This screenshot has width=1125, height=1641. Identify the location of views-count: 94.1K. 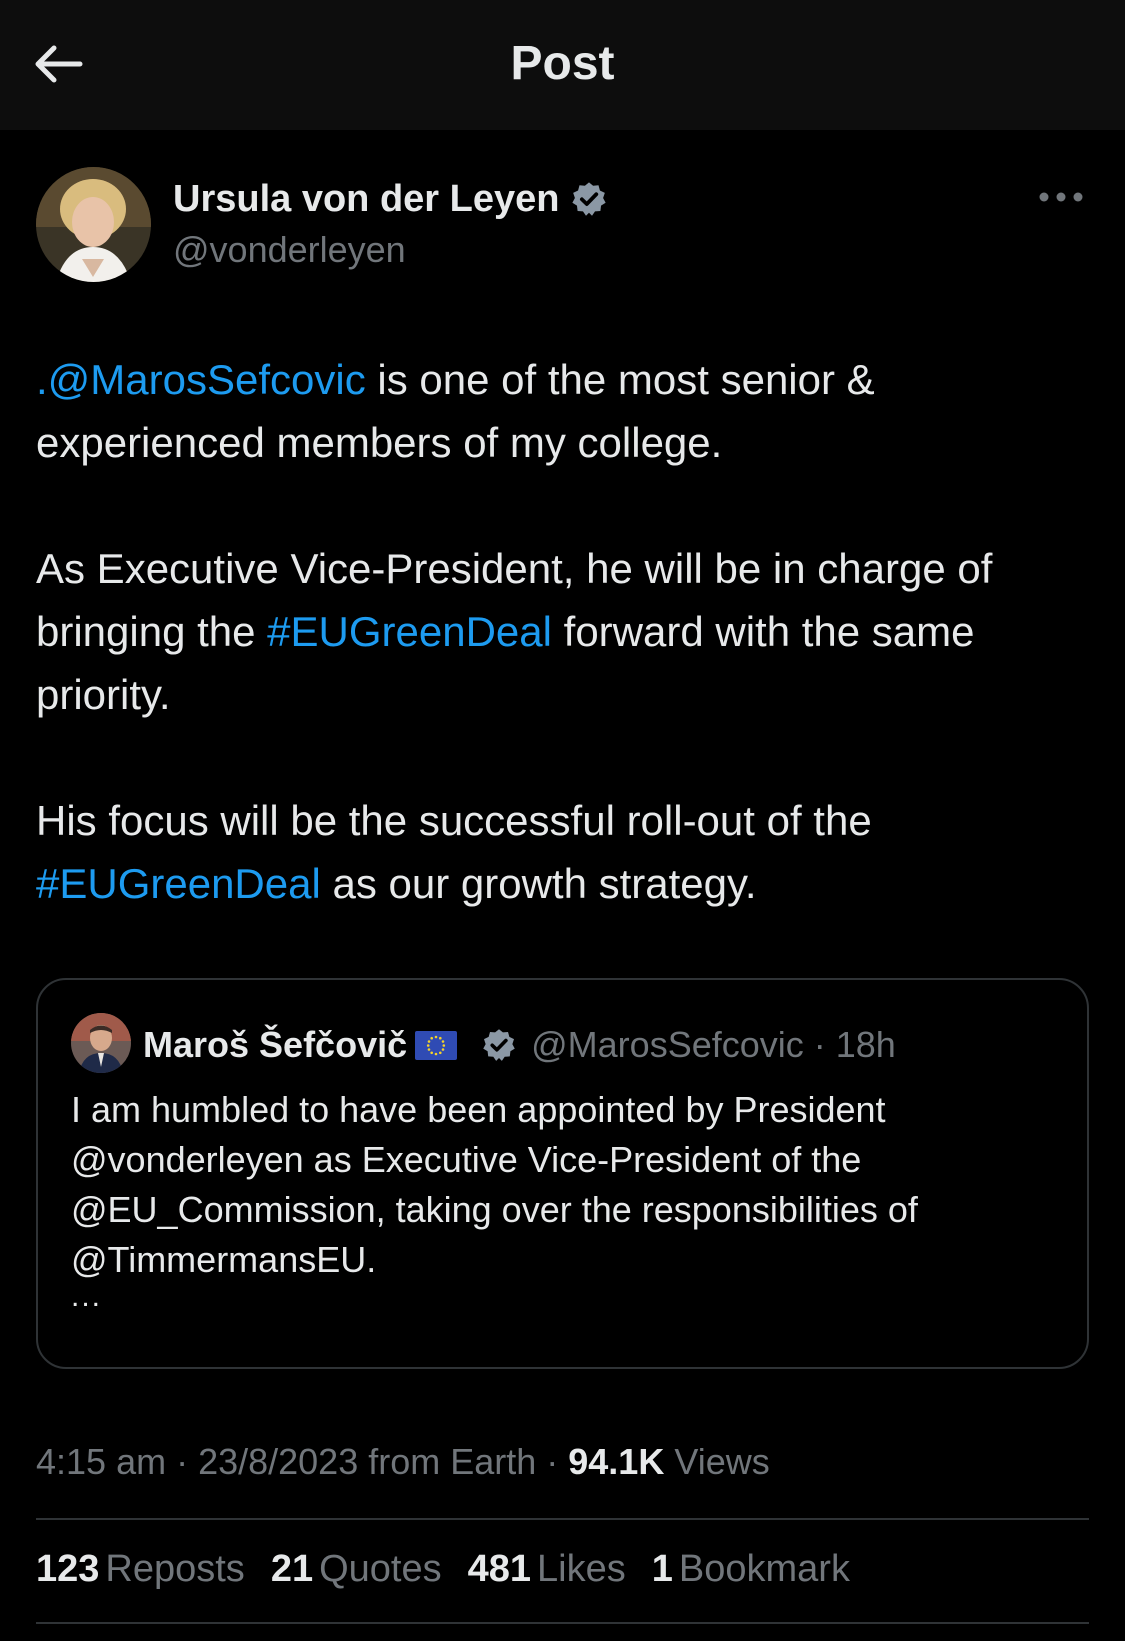
(616, 1461).